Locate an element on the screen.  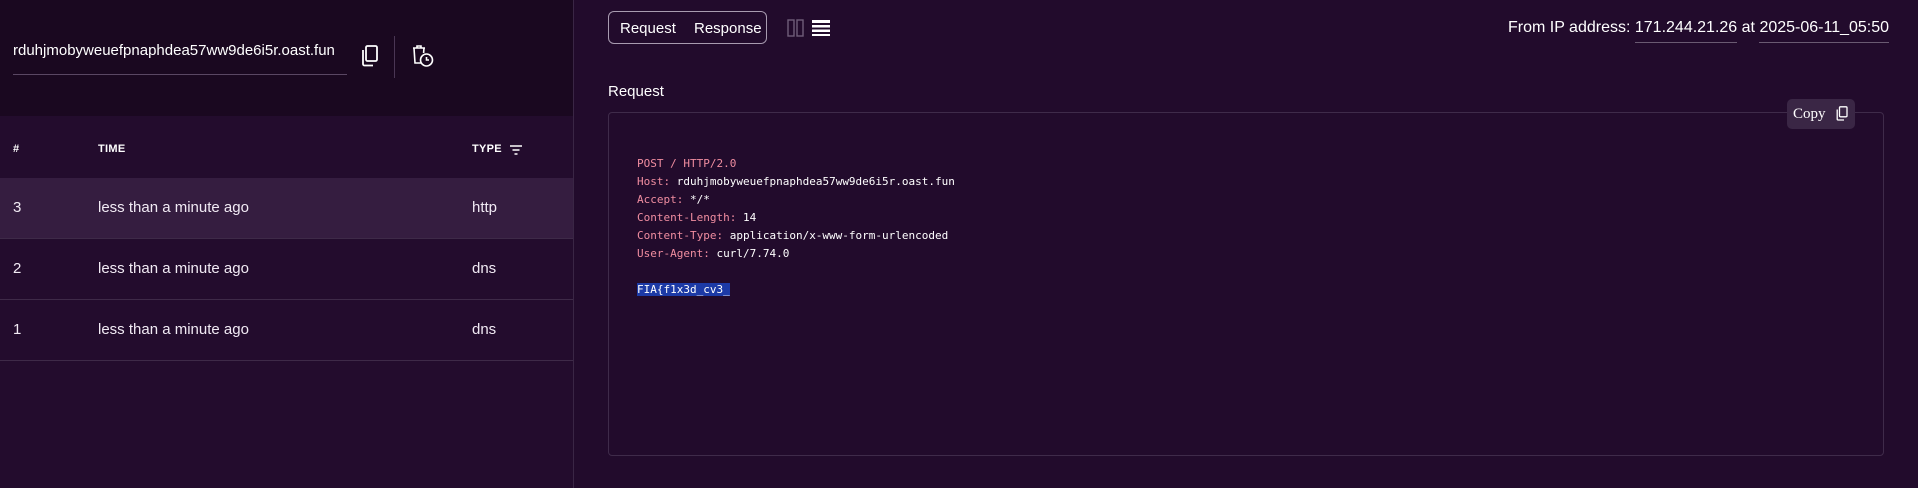
header-value: curl/7.74.0 is located at coordinates (753, 253).